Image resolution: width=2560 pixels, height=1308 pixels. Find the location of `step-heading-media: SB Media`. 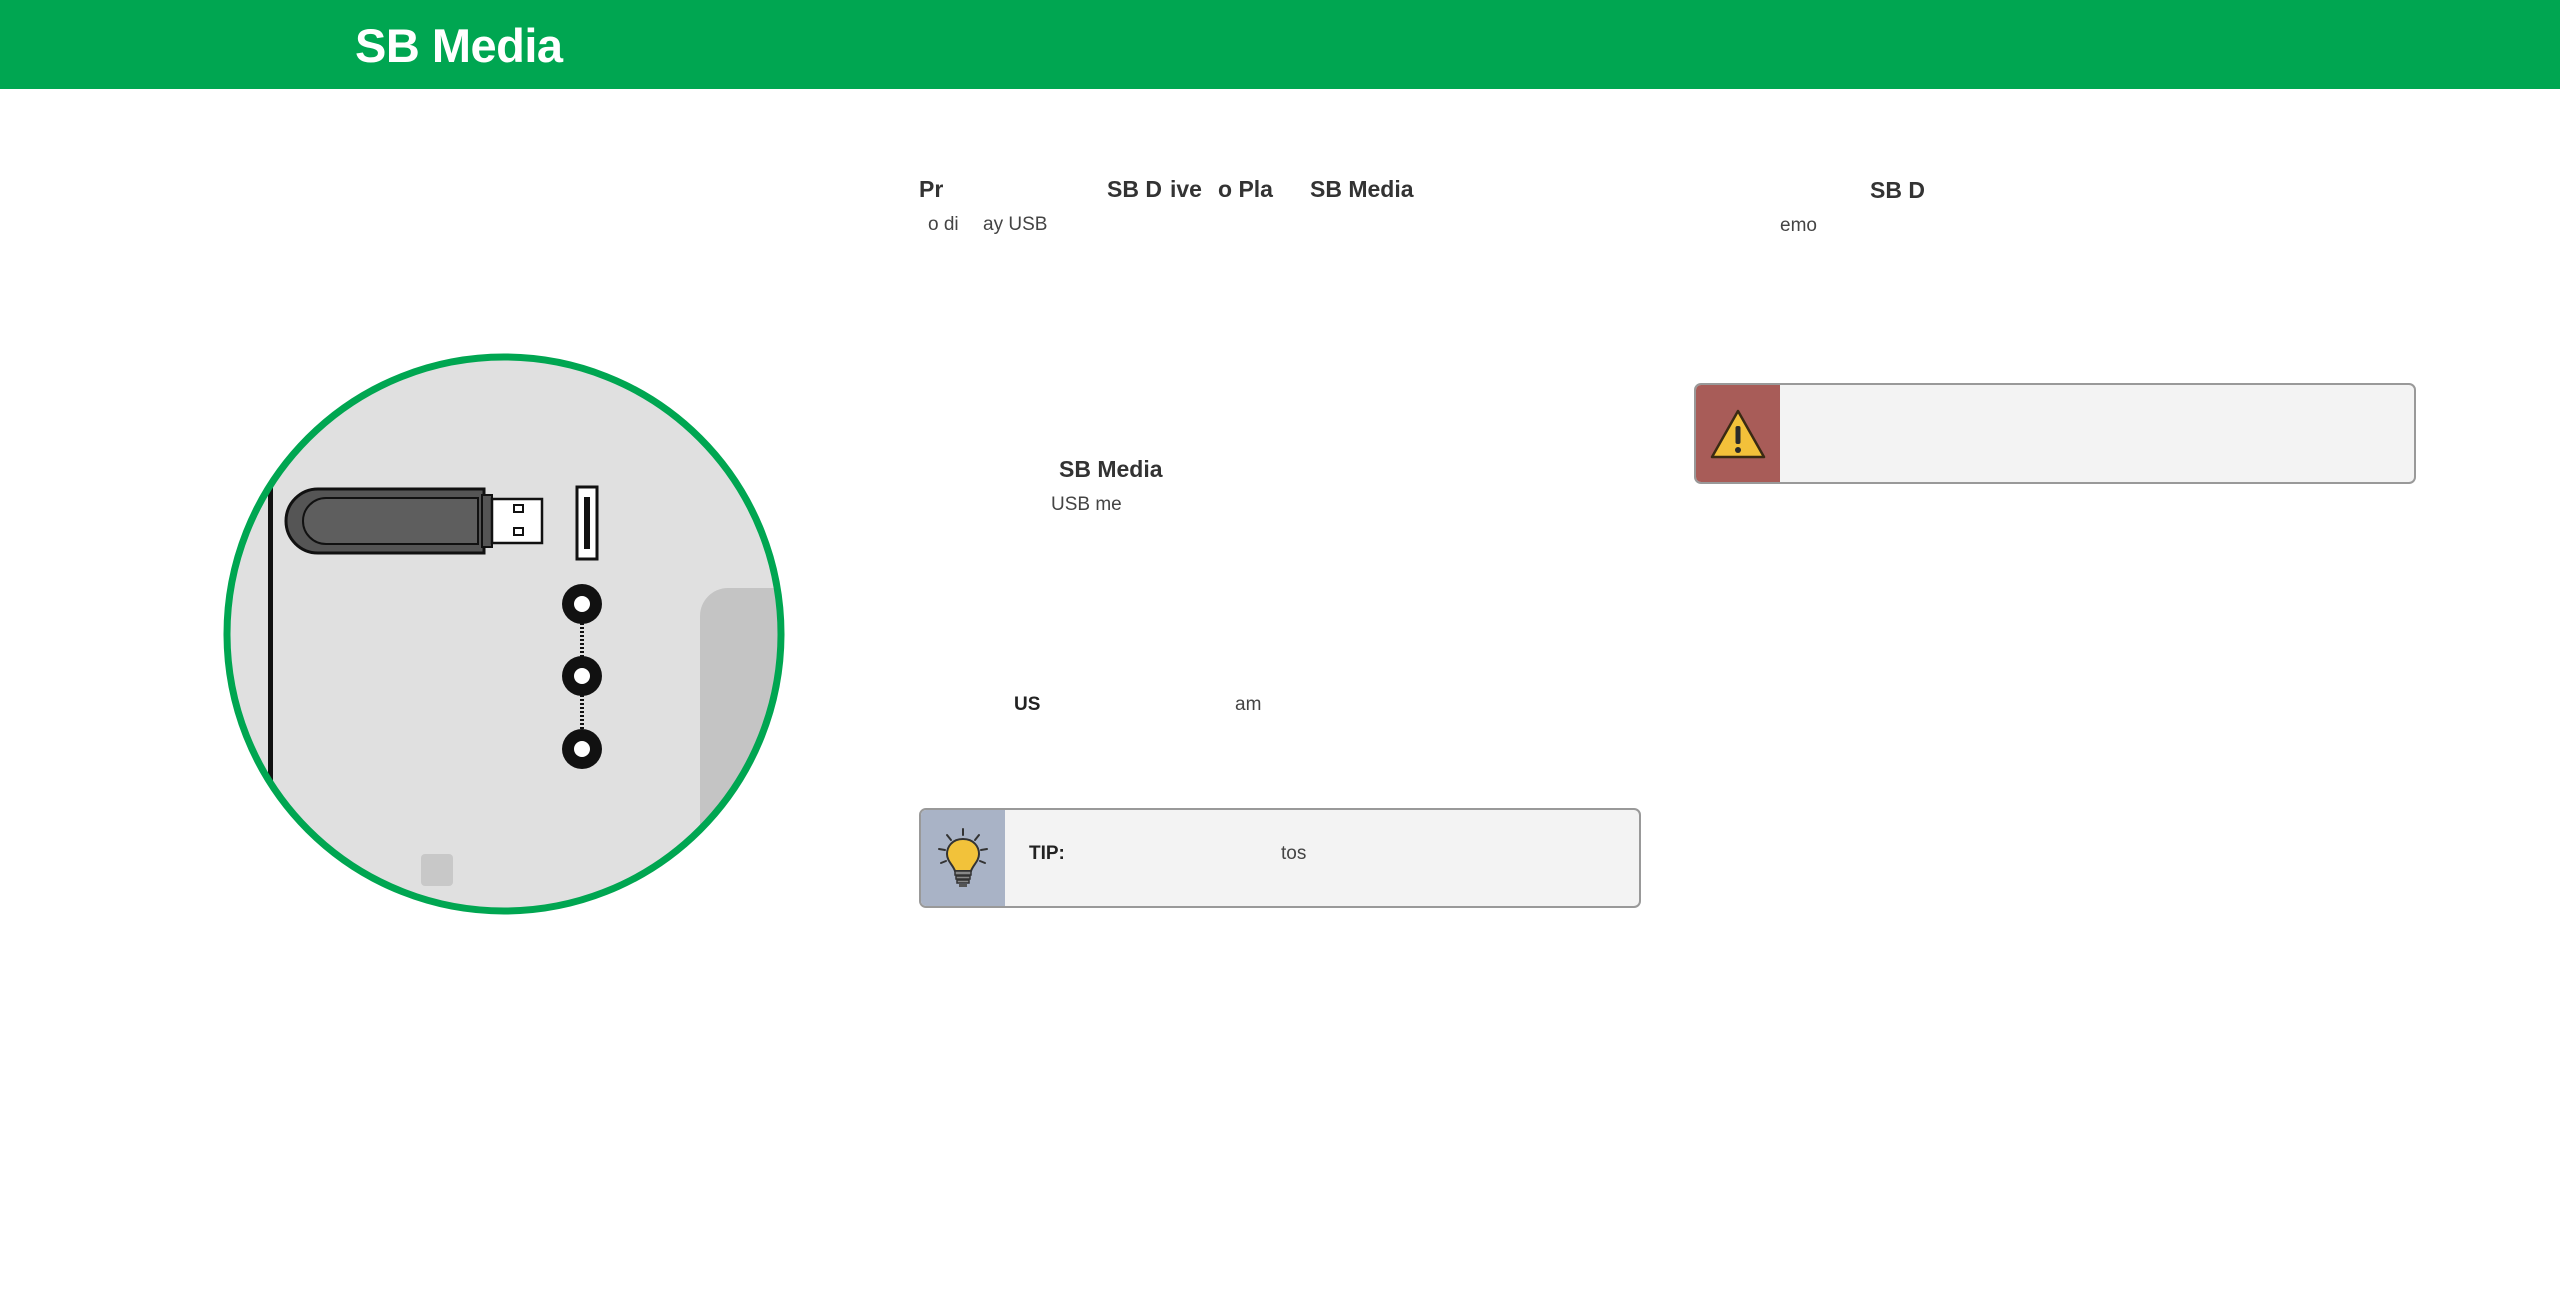

step-heading-media: SB Media is located at coordinates (1362, 189).